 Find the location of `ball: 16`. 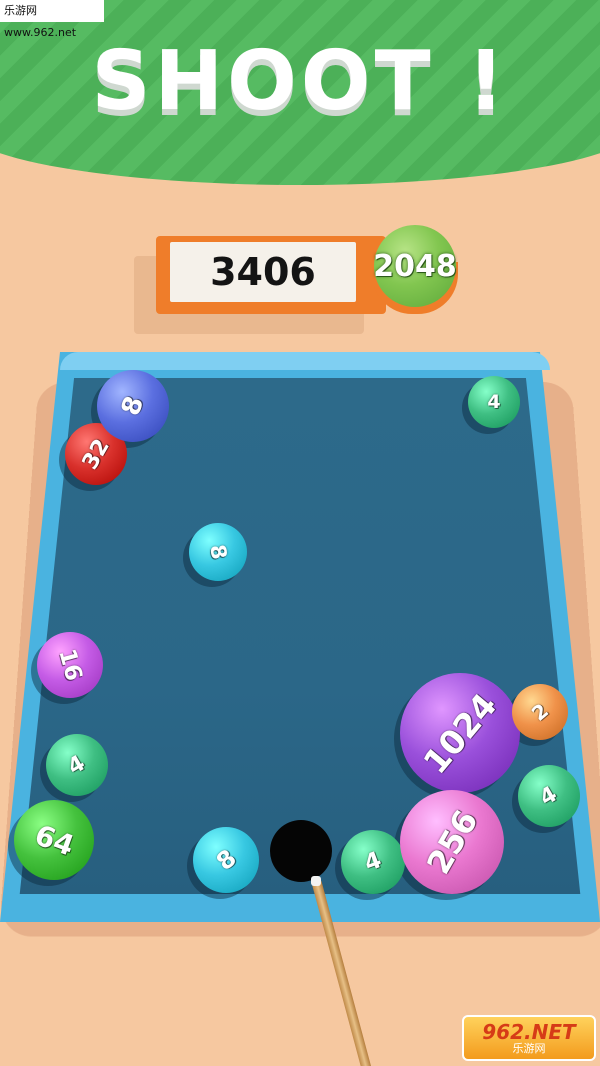

ball: 16 is located at coordinates (70, 665).